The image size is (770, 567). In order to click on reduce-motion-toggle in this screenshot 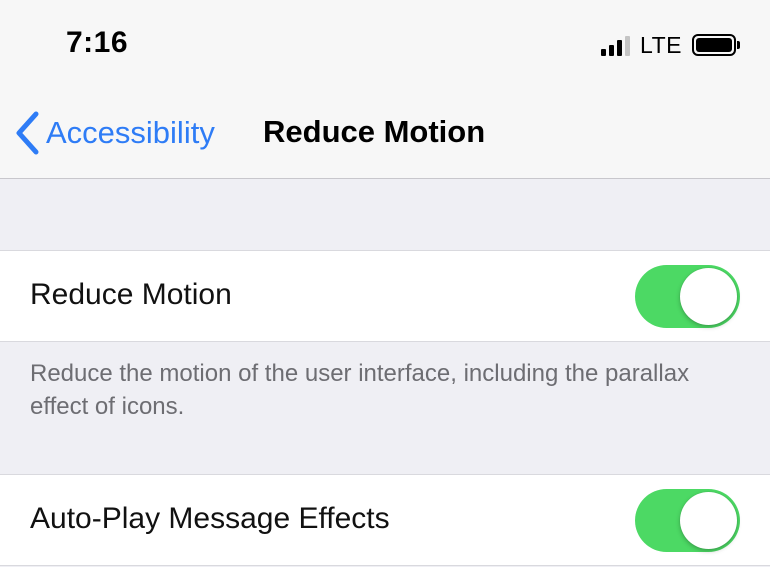, I will do `click(687, 296)`.